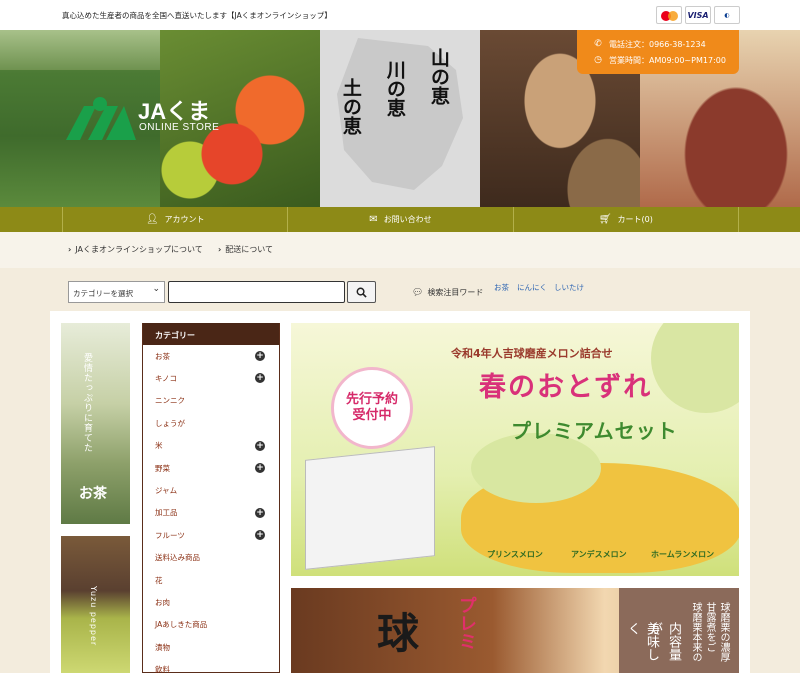  I want to click on chestnut-banner: 球 プレミ 球磨栗の濃厚 甘露煮をご 球磨栗本来の 内容量が 美味しく, so click(515, 630).